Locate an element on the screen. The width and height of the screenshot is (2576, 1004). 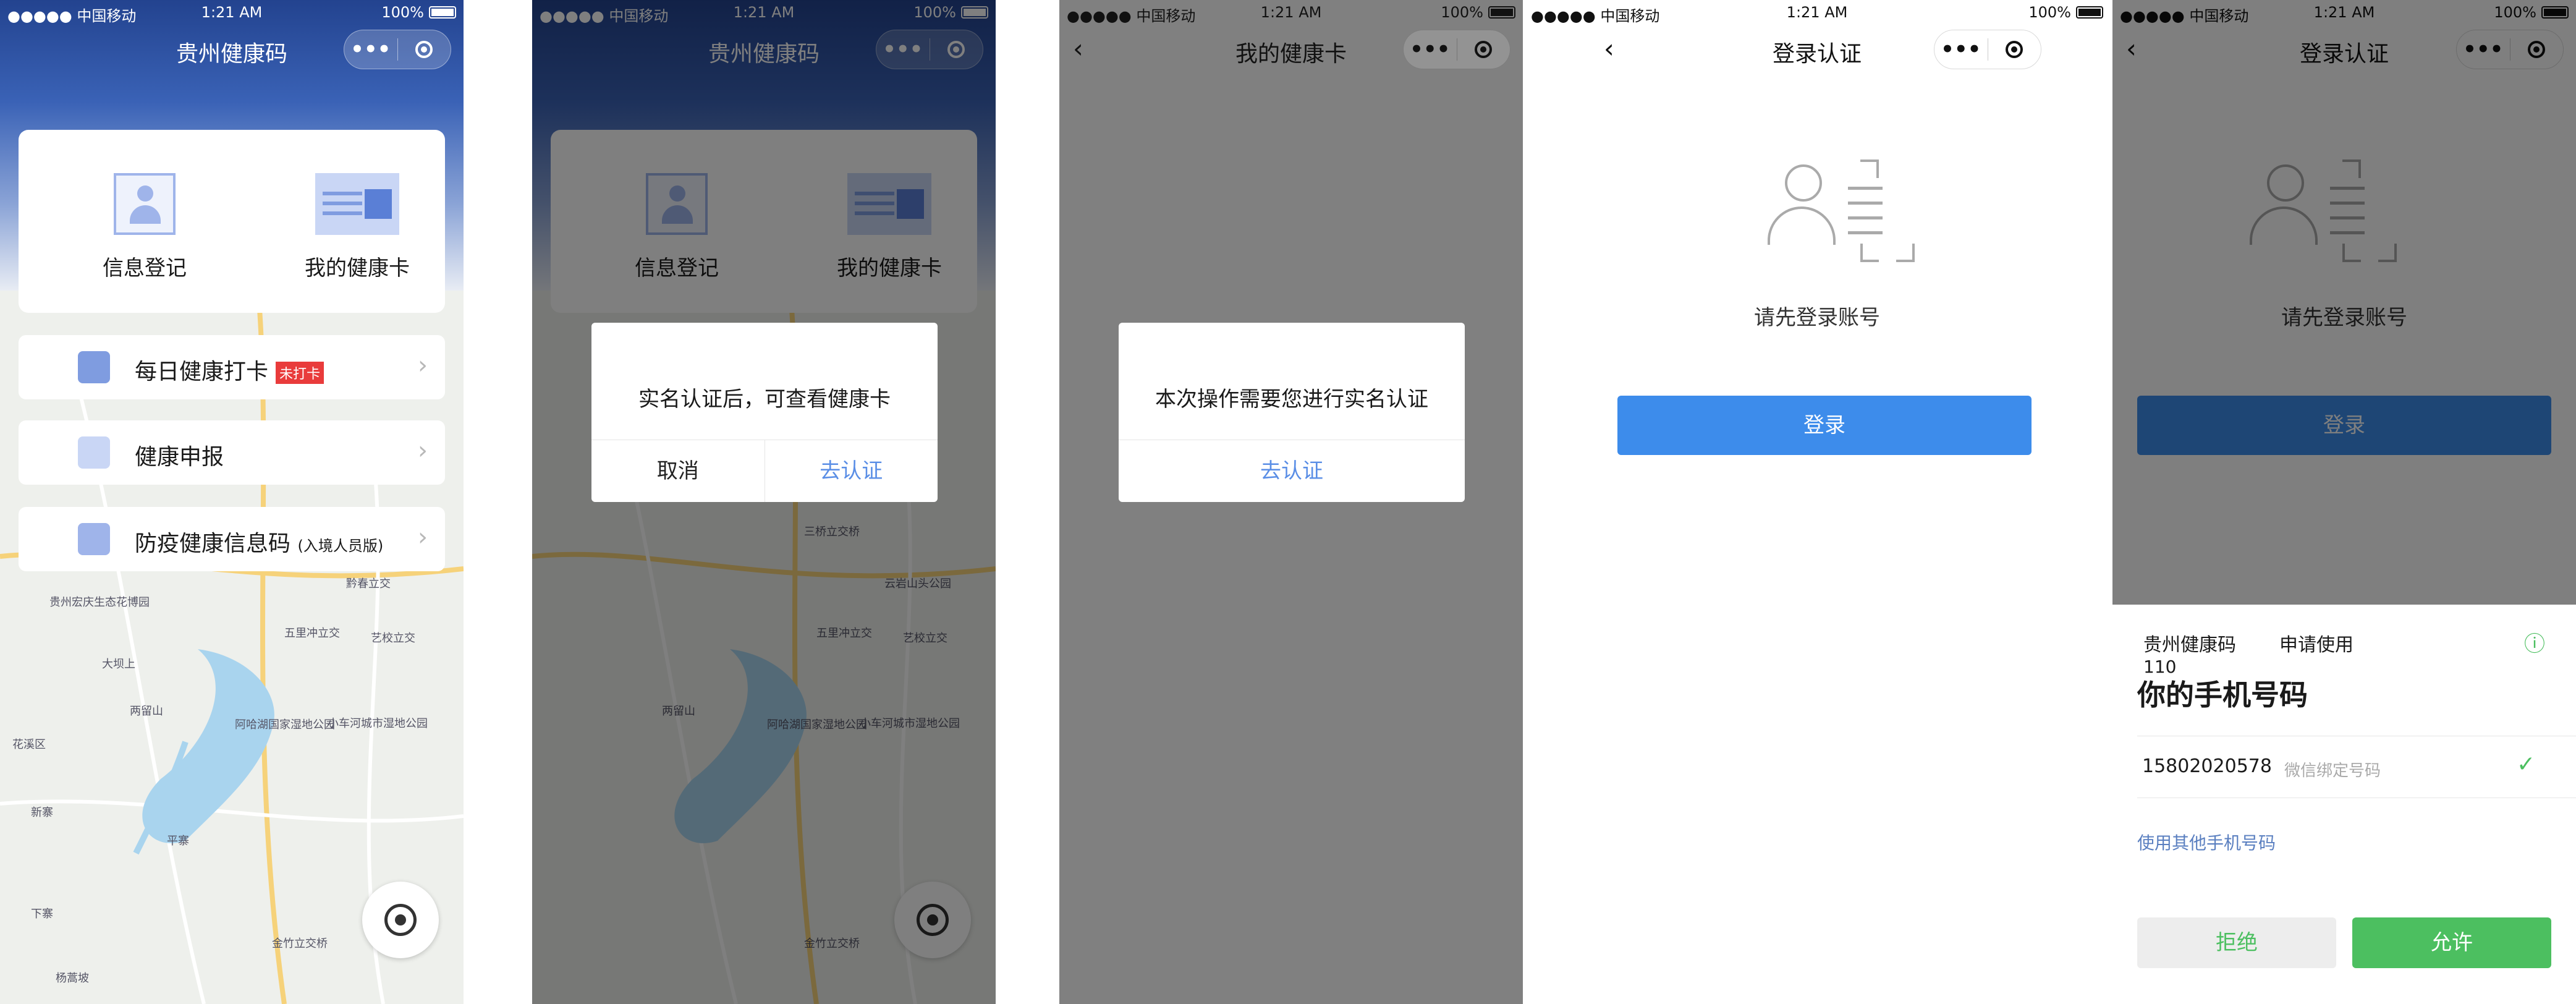
epidemic-code-row: 防疫健康信息码 (入境人员版) › is located at coordinates (232, 539).